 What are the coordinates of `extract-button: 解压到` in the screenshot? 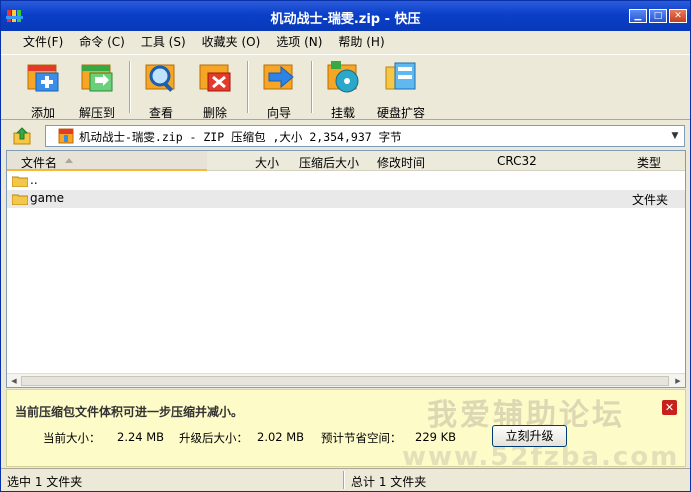 It's located at (97, 89).